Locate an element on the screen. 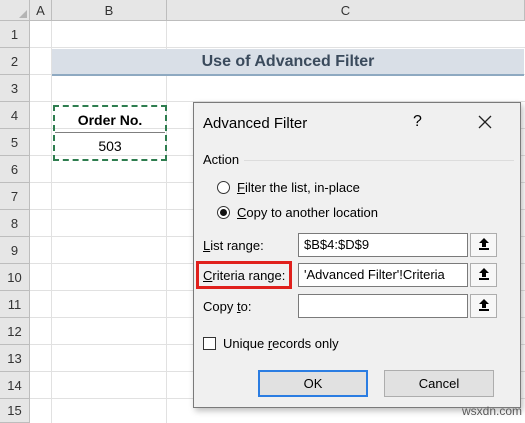  list-range-label: List range: is located at coordinates (233, 245).